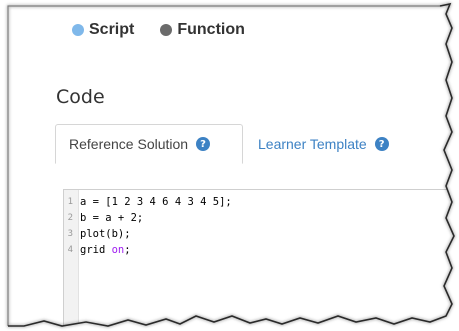 The height and width of the screenshot is (331, 459). I want to click on tab-learner-template: Learner Template ?, so click(323, 144).